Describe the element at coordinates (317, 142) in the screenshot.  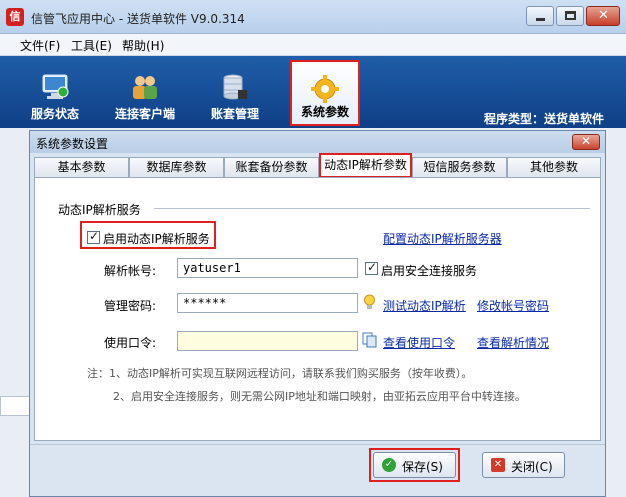
I see `dialog-title-bar: 系统参数设置 ✕` at that location.